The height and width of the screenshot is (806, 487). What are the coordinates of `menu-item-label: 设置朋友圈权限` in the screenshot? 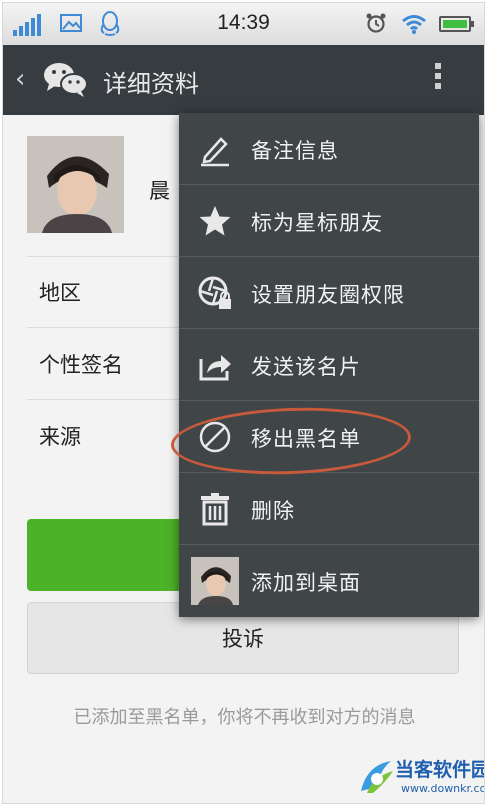 It's located at (328, 295).